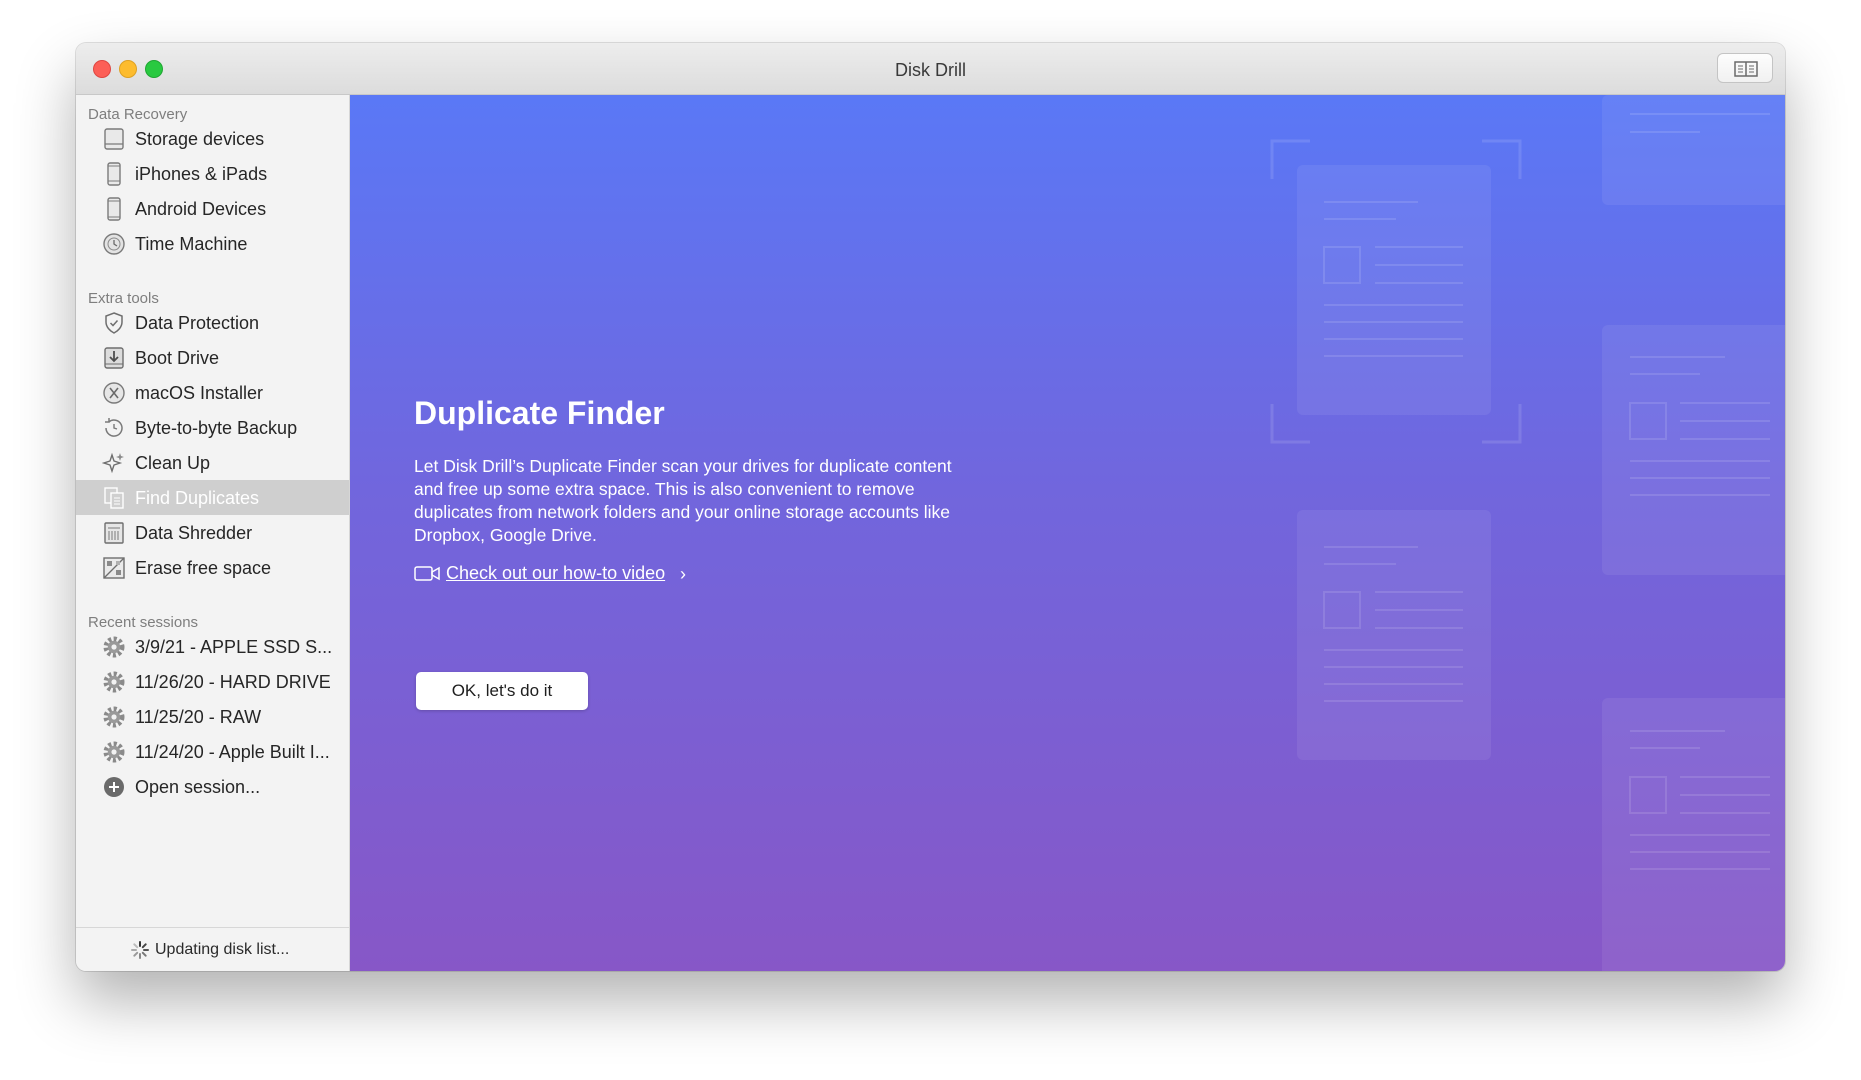  Describe the element at coordinates (212, 462) in the screenshot. I see `sidebar-item-clean-up: Clean Up` at that location.